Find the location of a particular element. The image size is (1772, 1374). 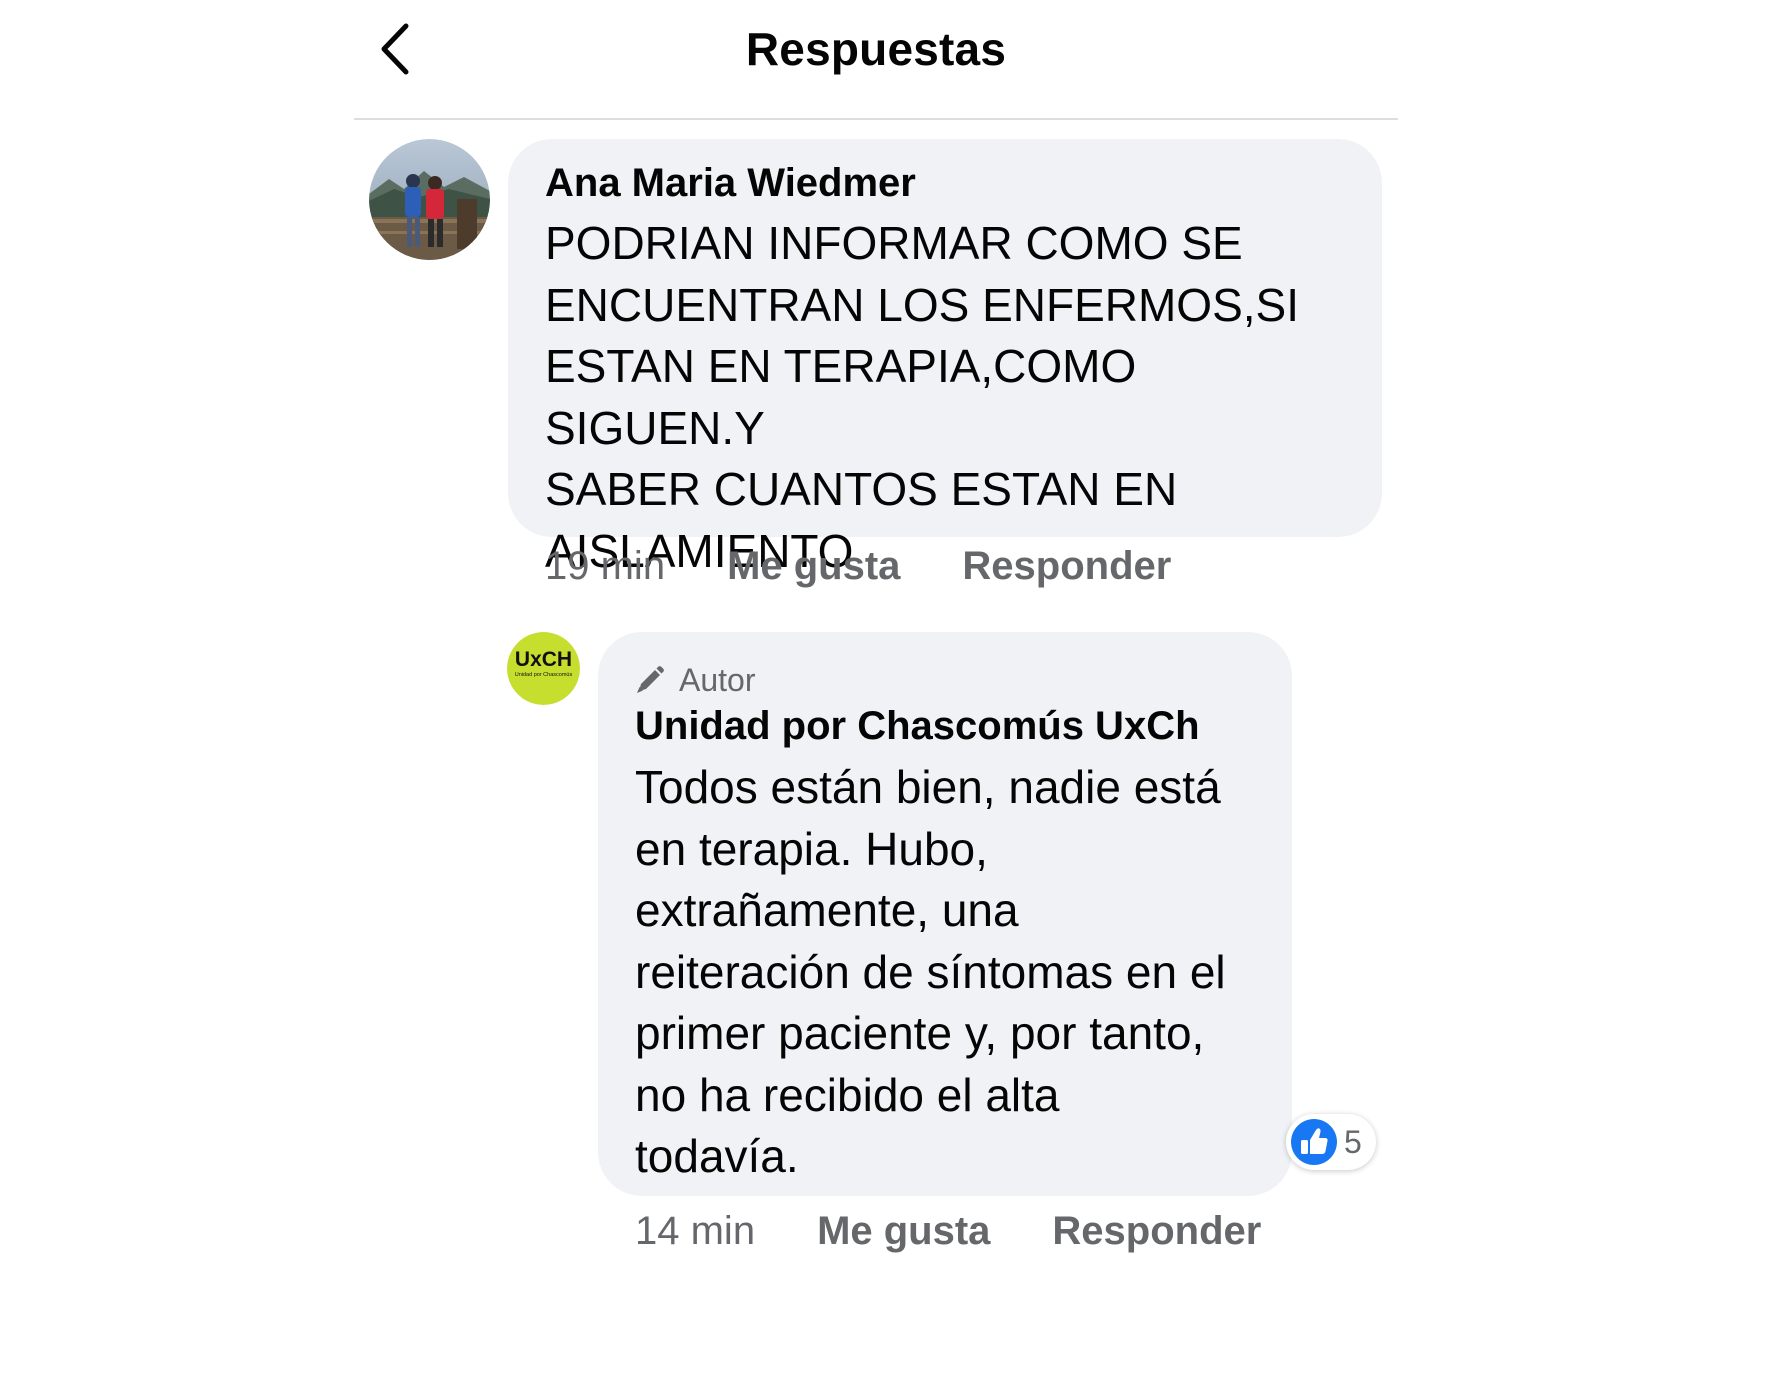

reaction-count: 5 is located at coordinates (1353, 1141).